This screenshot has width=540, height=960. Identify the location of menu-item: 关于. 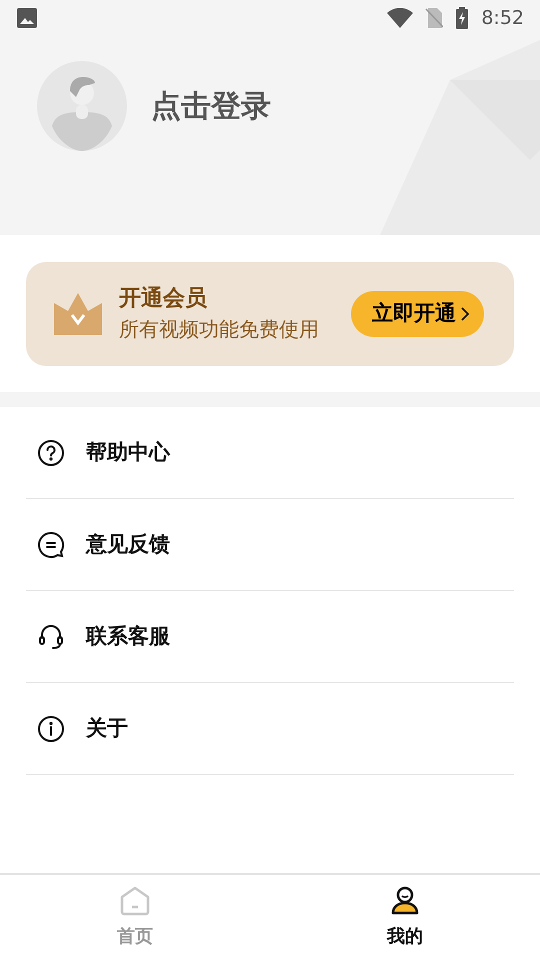
(270, 729).